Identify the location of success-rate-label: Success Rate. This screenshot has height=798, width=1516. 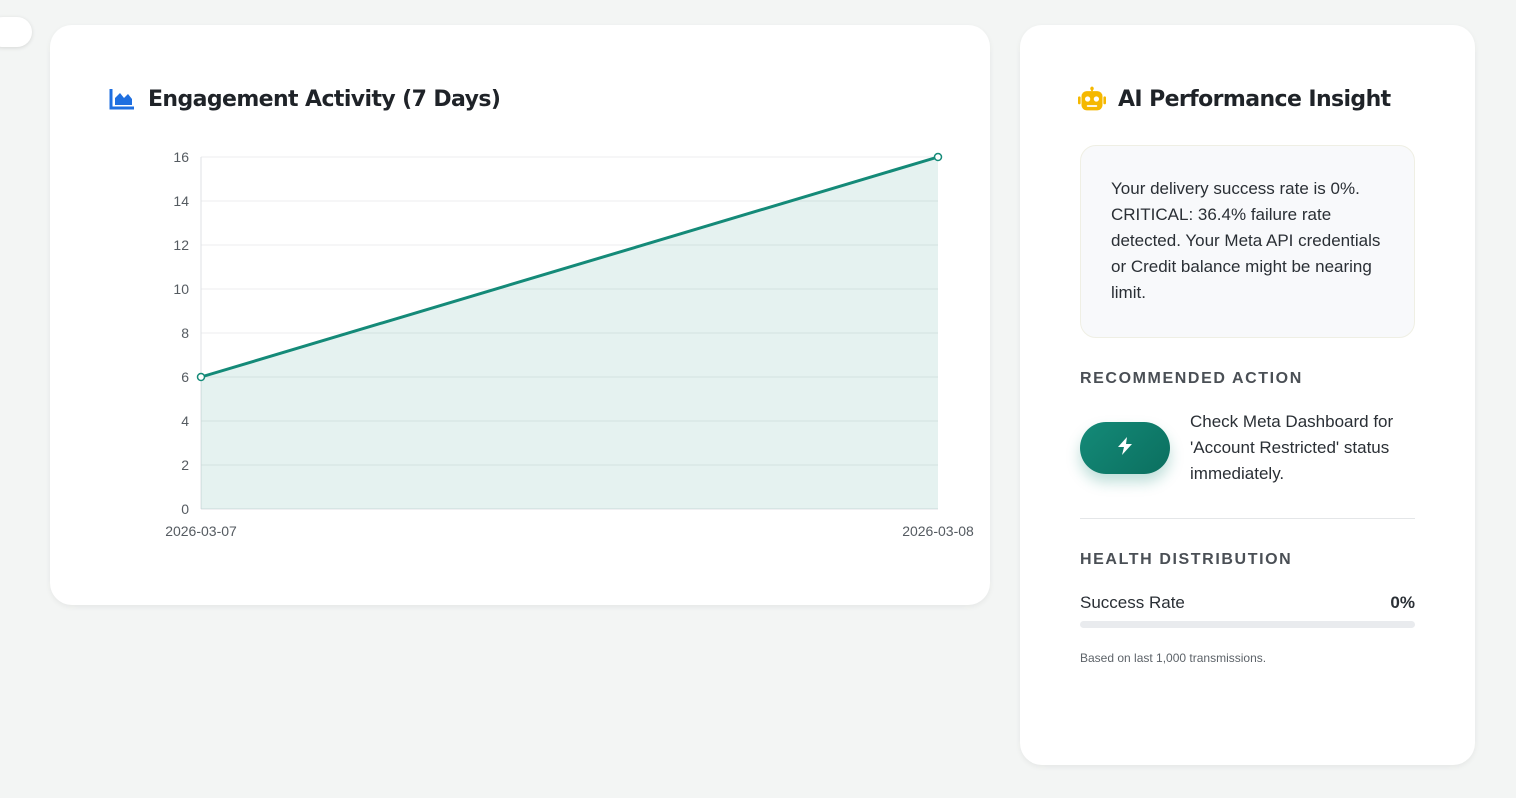
(1132, 602).